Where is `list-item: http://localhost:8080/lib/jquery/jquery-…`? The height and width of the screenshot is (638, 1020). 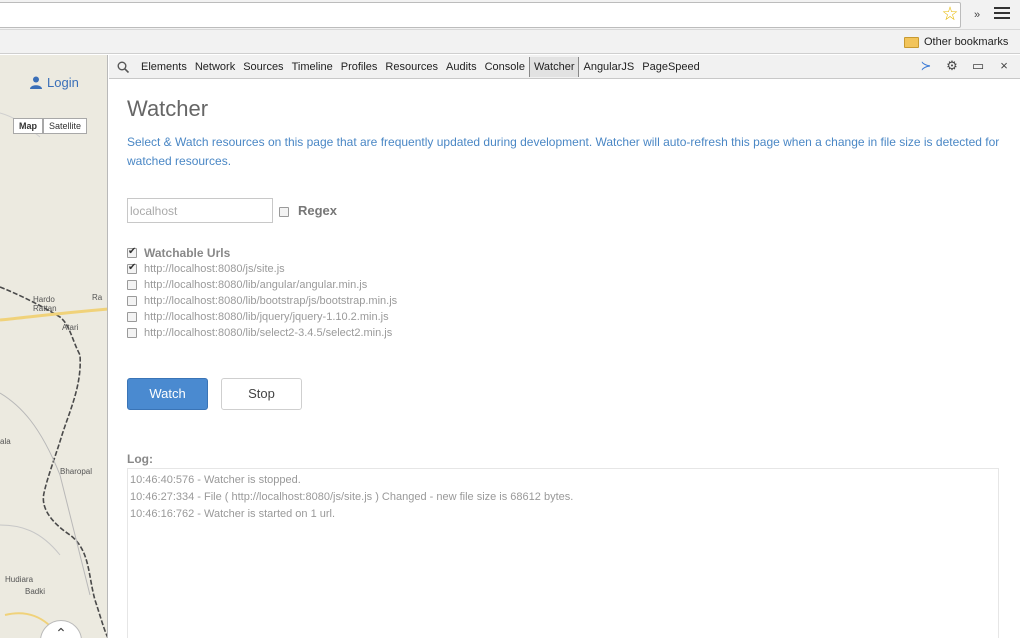
list-item: http://localhost:8080/lib/jquery/jquery-… is located at coordinates (262, 317).